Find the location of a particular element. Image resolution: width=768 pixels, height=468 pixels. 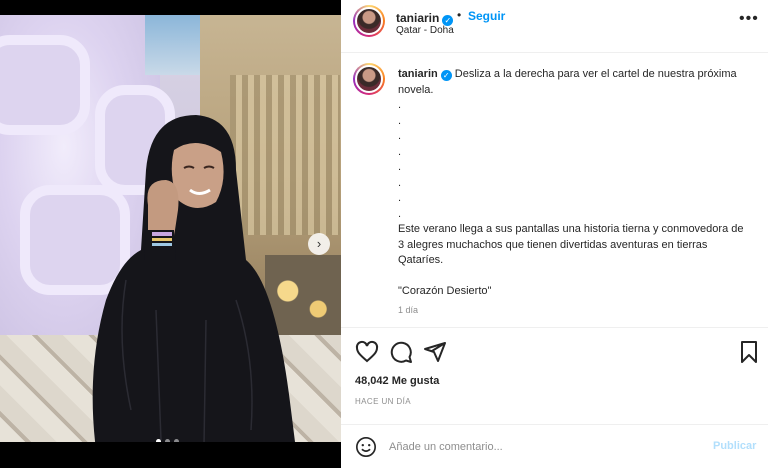

caption-spacer is located at coordinates (573, 277).